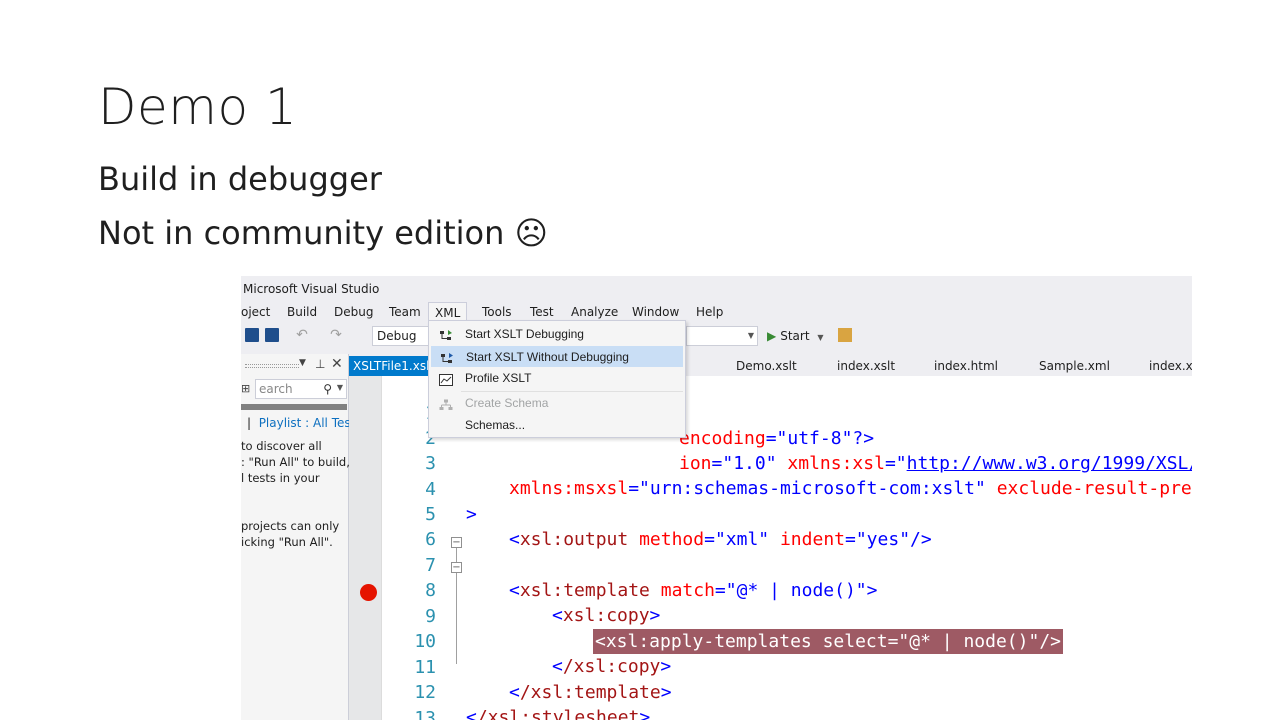  I want to click on code-token: "xml", so click(742, 539).